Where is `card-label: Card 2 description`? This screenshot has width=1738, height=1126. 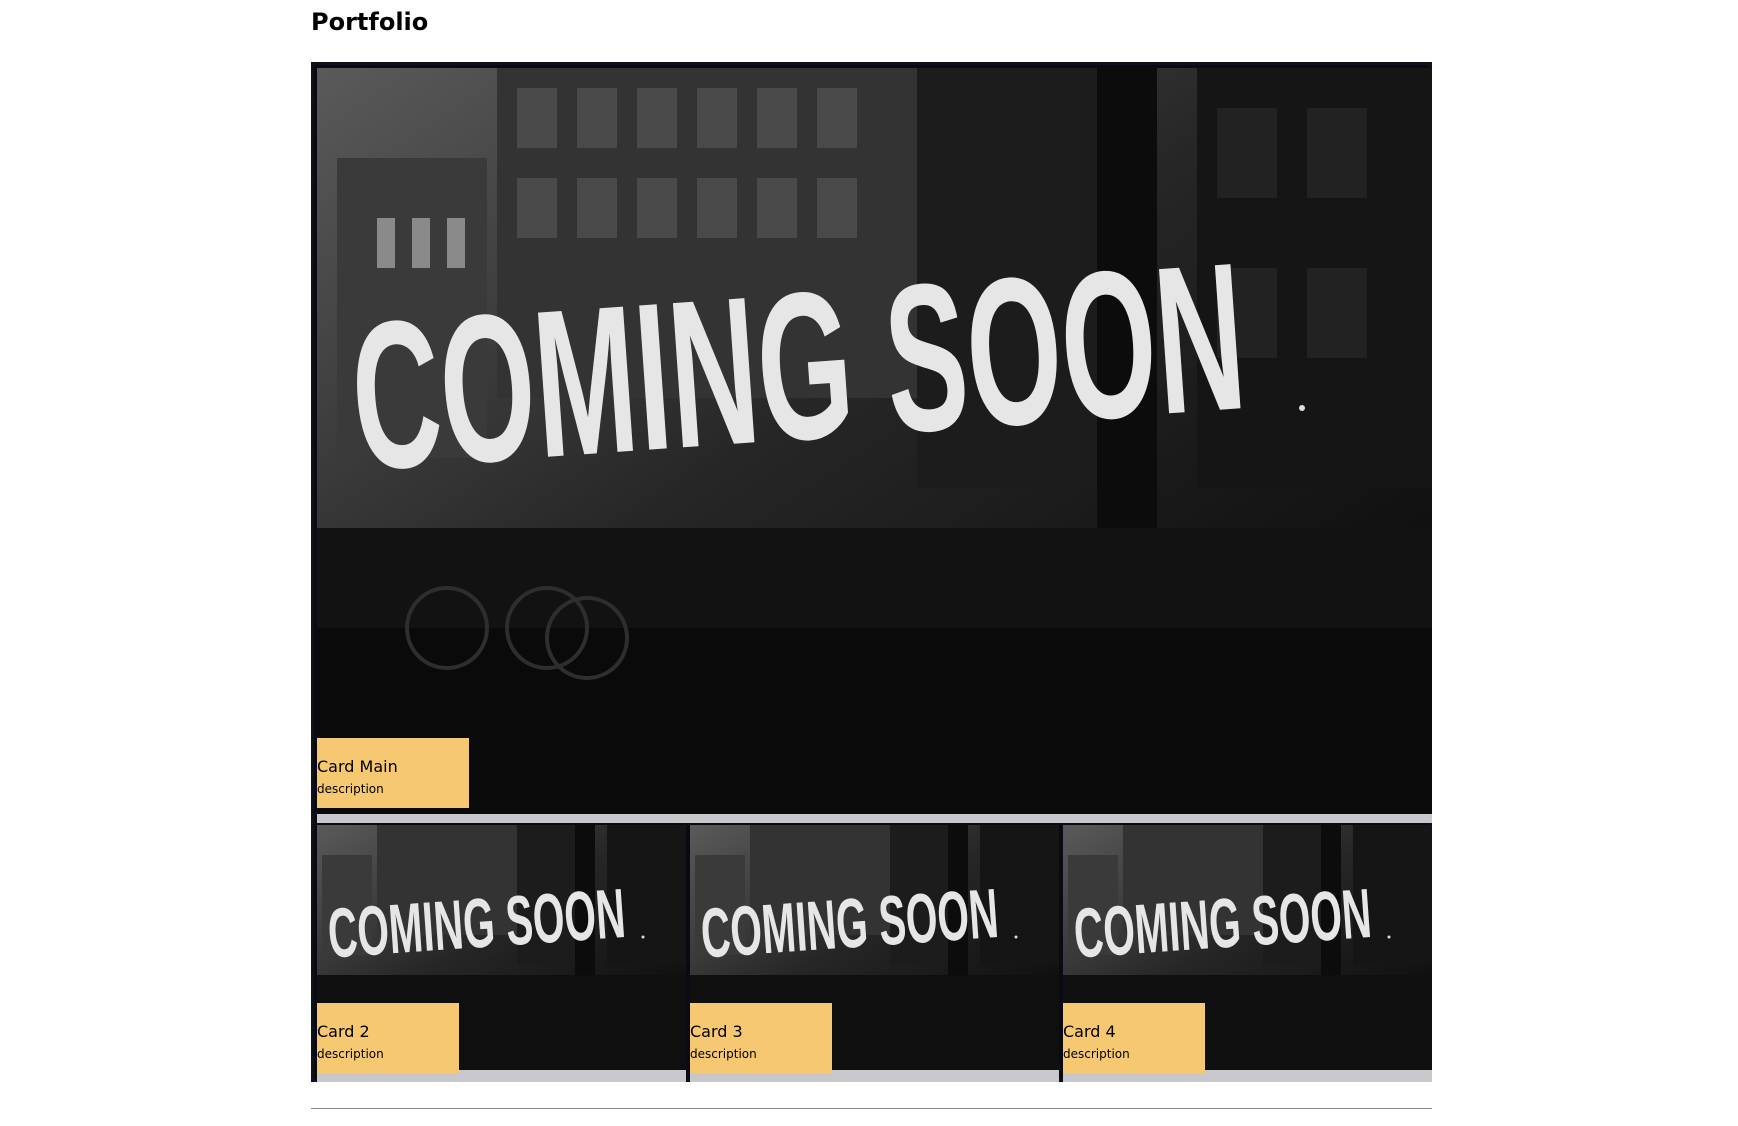
card-label: Card 2 description is located at coordinates (388, 1038).